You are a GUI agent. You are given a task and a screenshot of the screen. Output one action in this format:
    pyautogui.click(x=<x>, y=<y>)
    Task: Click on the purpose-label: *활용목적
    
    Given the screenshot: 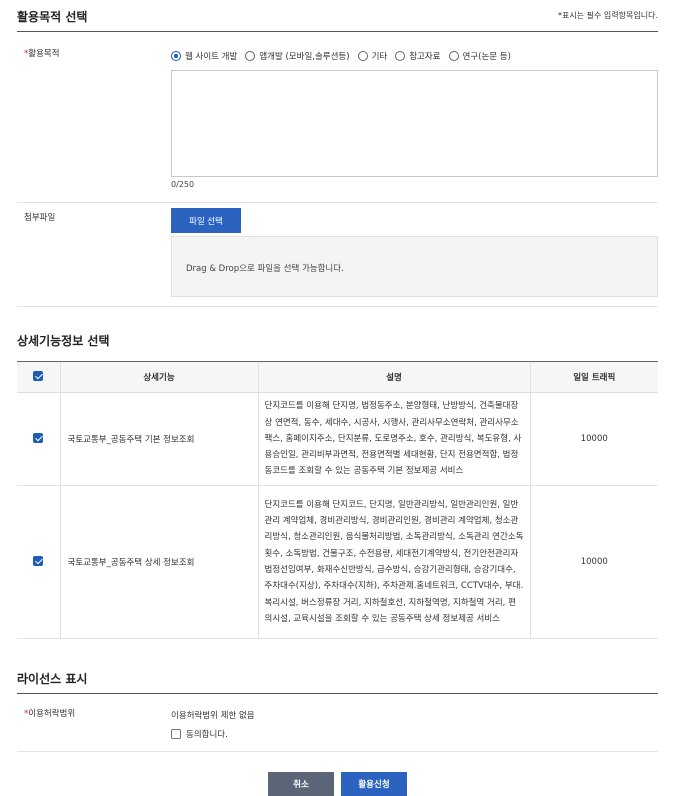 What is the action you would take?
    pyautogui.click(x=42, y=53)
    